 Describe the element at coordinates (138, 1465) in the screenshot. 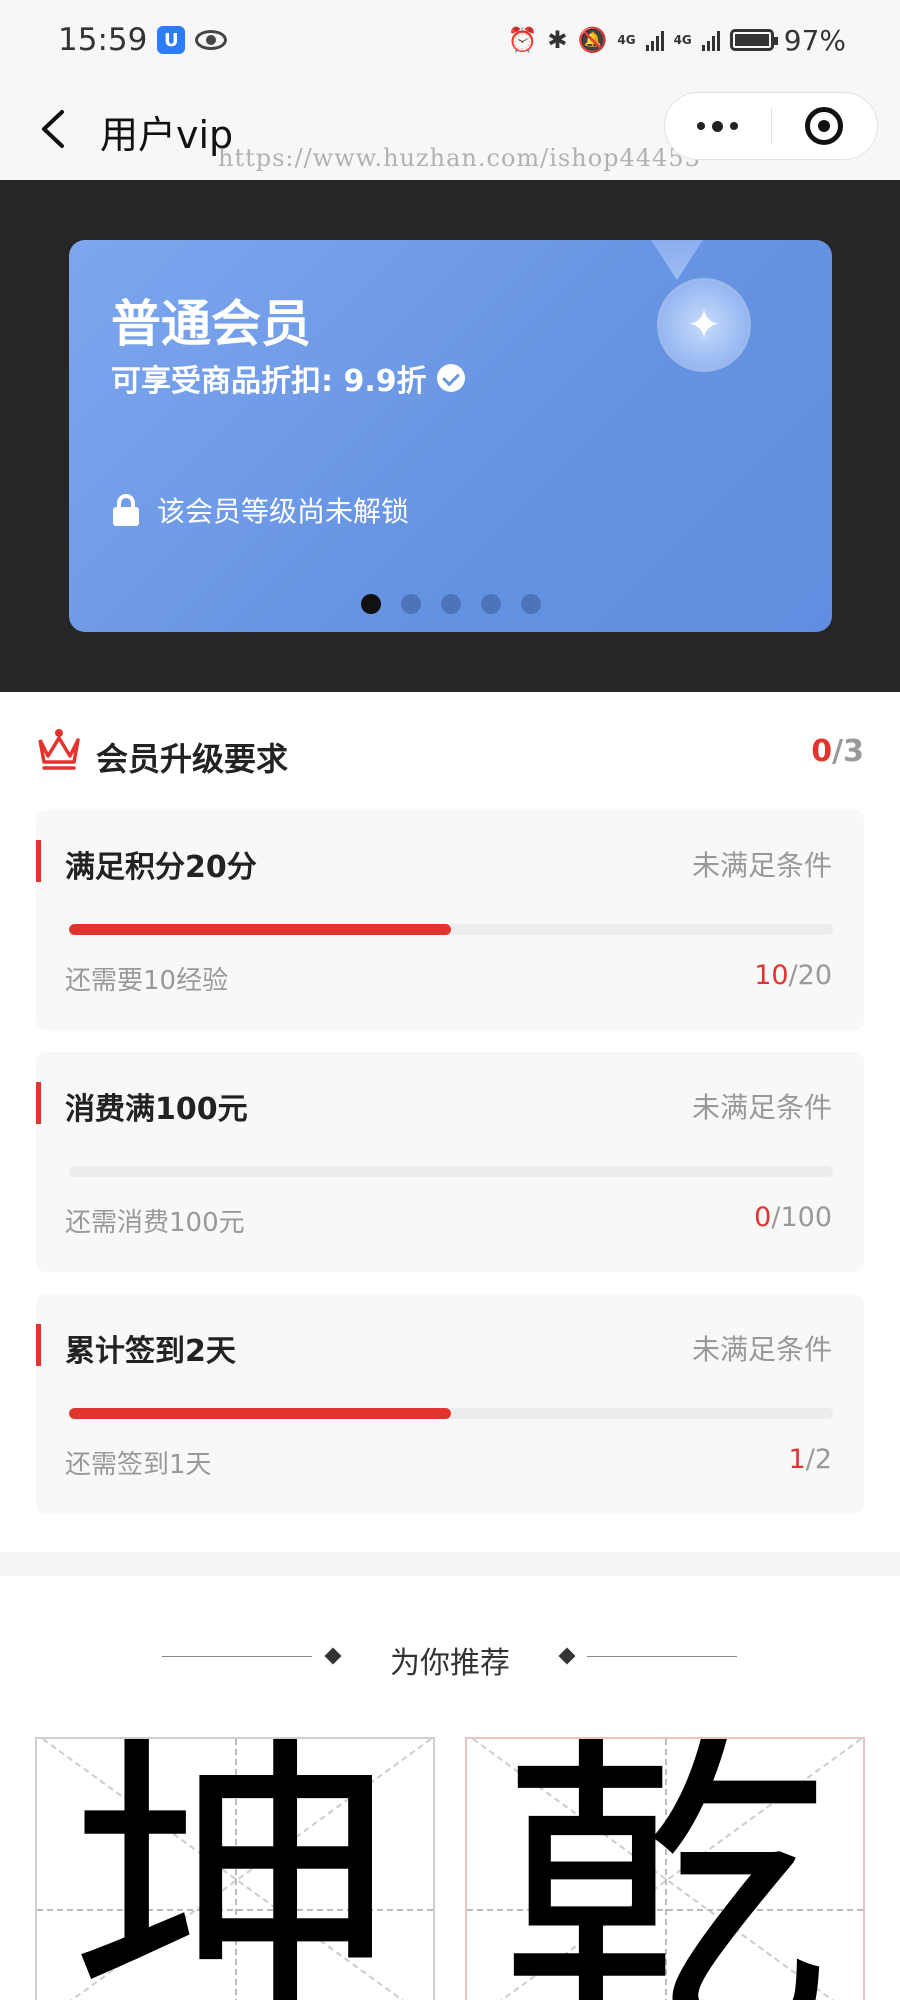

I see `requirement-hint: 还需签到1天` at that location.